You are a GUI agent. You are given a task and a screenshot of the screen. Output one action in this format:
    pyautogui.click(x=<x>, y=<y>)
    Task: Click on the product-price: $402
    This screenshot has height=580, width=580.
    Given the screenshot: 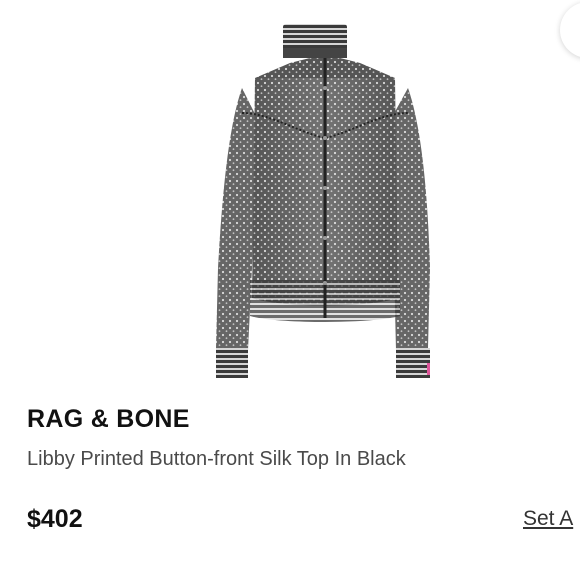 What is the action you would take?
    pyautogui.click(x=55, y=519)
    